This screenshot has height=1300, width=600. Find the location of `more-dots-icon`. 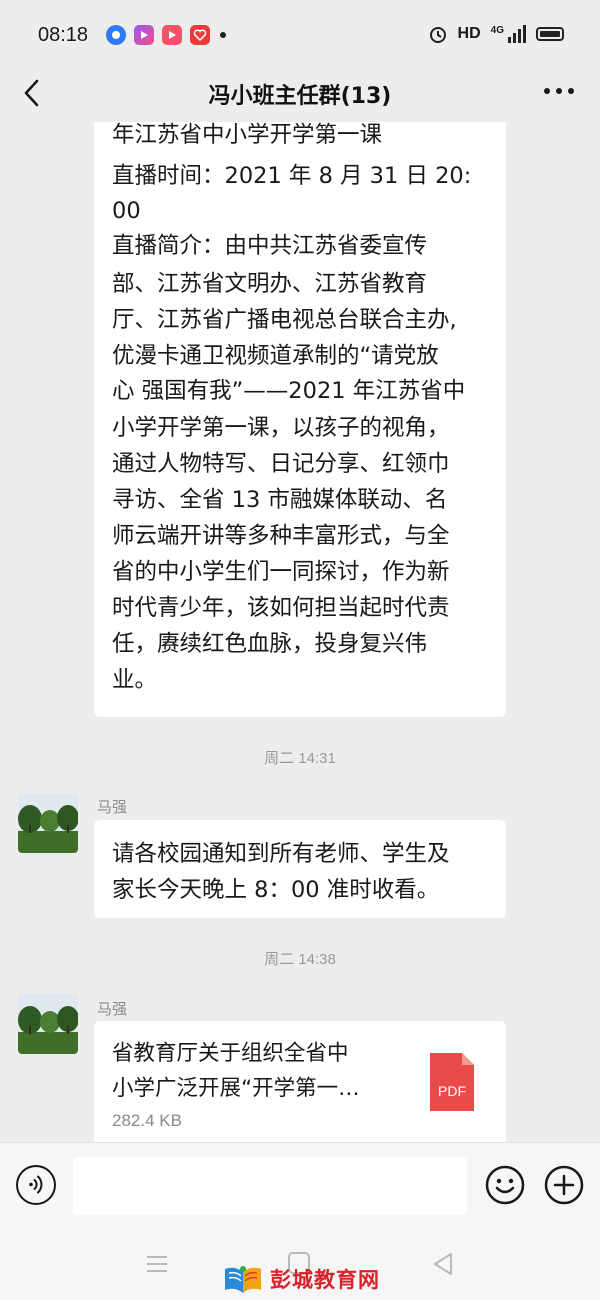

more-dots-icon is located at coordinates (559, 91).